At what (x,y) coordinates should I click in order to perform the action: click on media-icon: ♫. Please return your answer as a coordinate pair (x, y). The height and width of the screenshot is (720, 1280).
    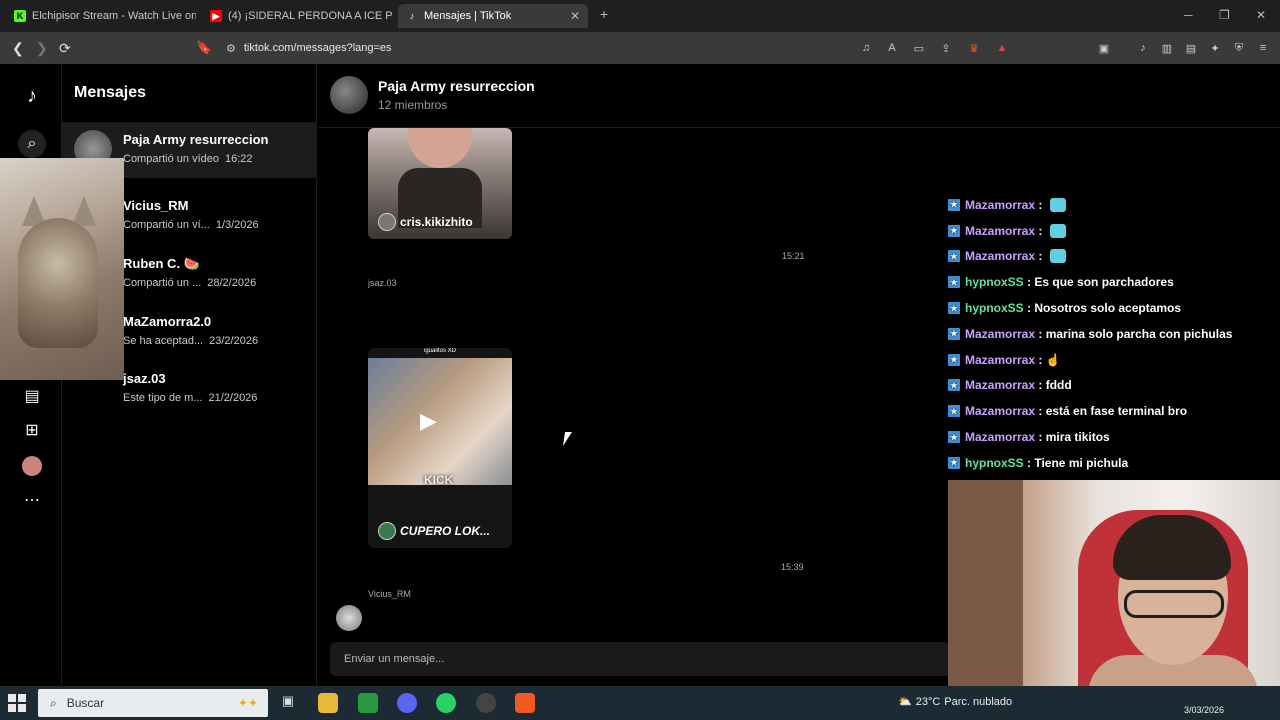
    Looking at the image, I should click on (866, 48).